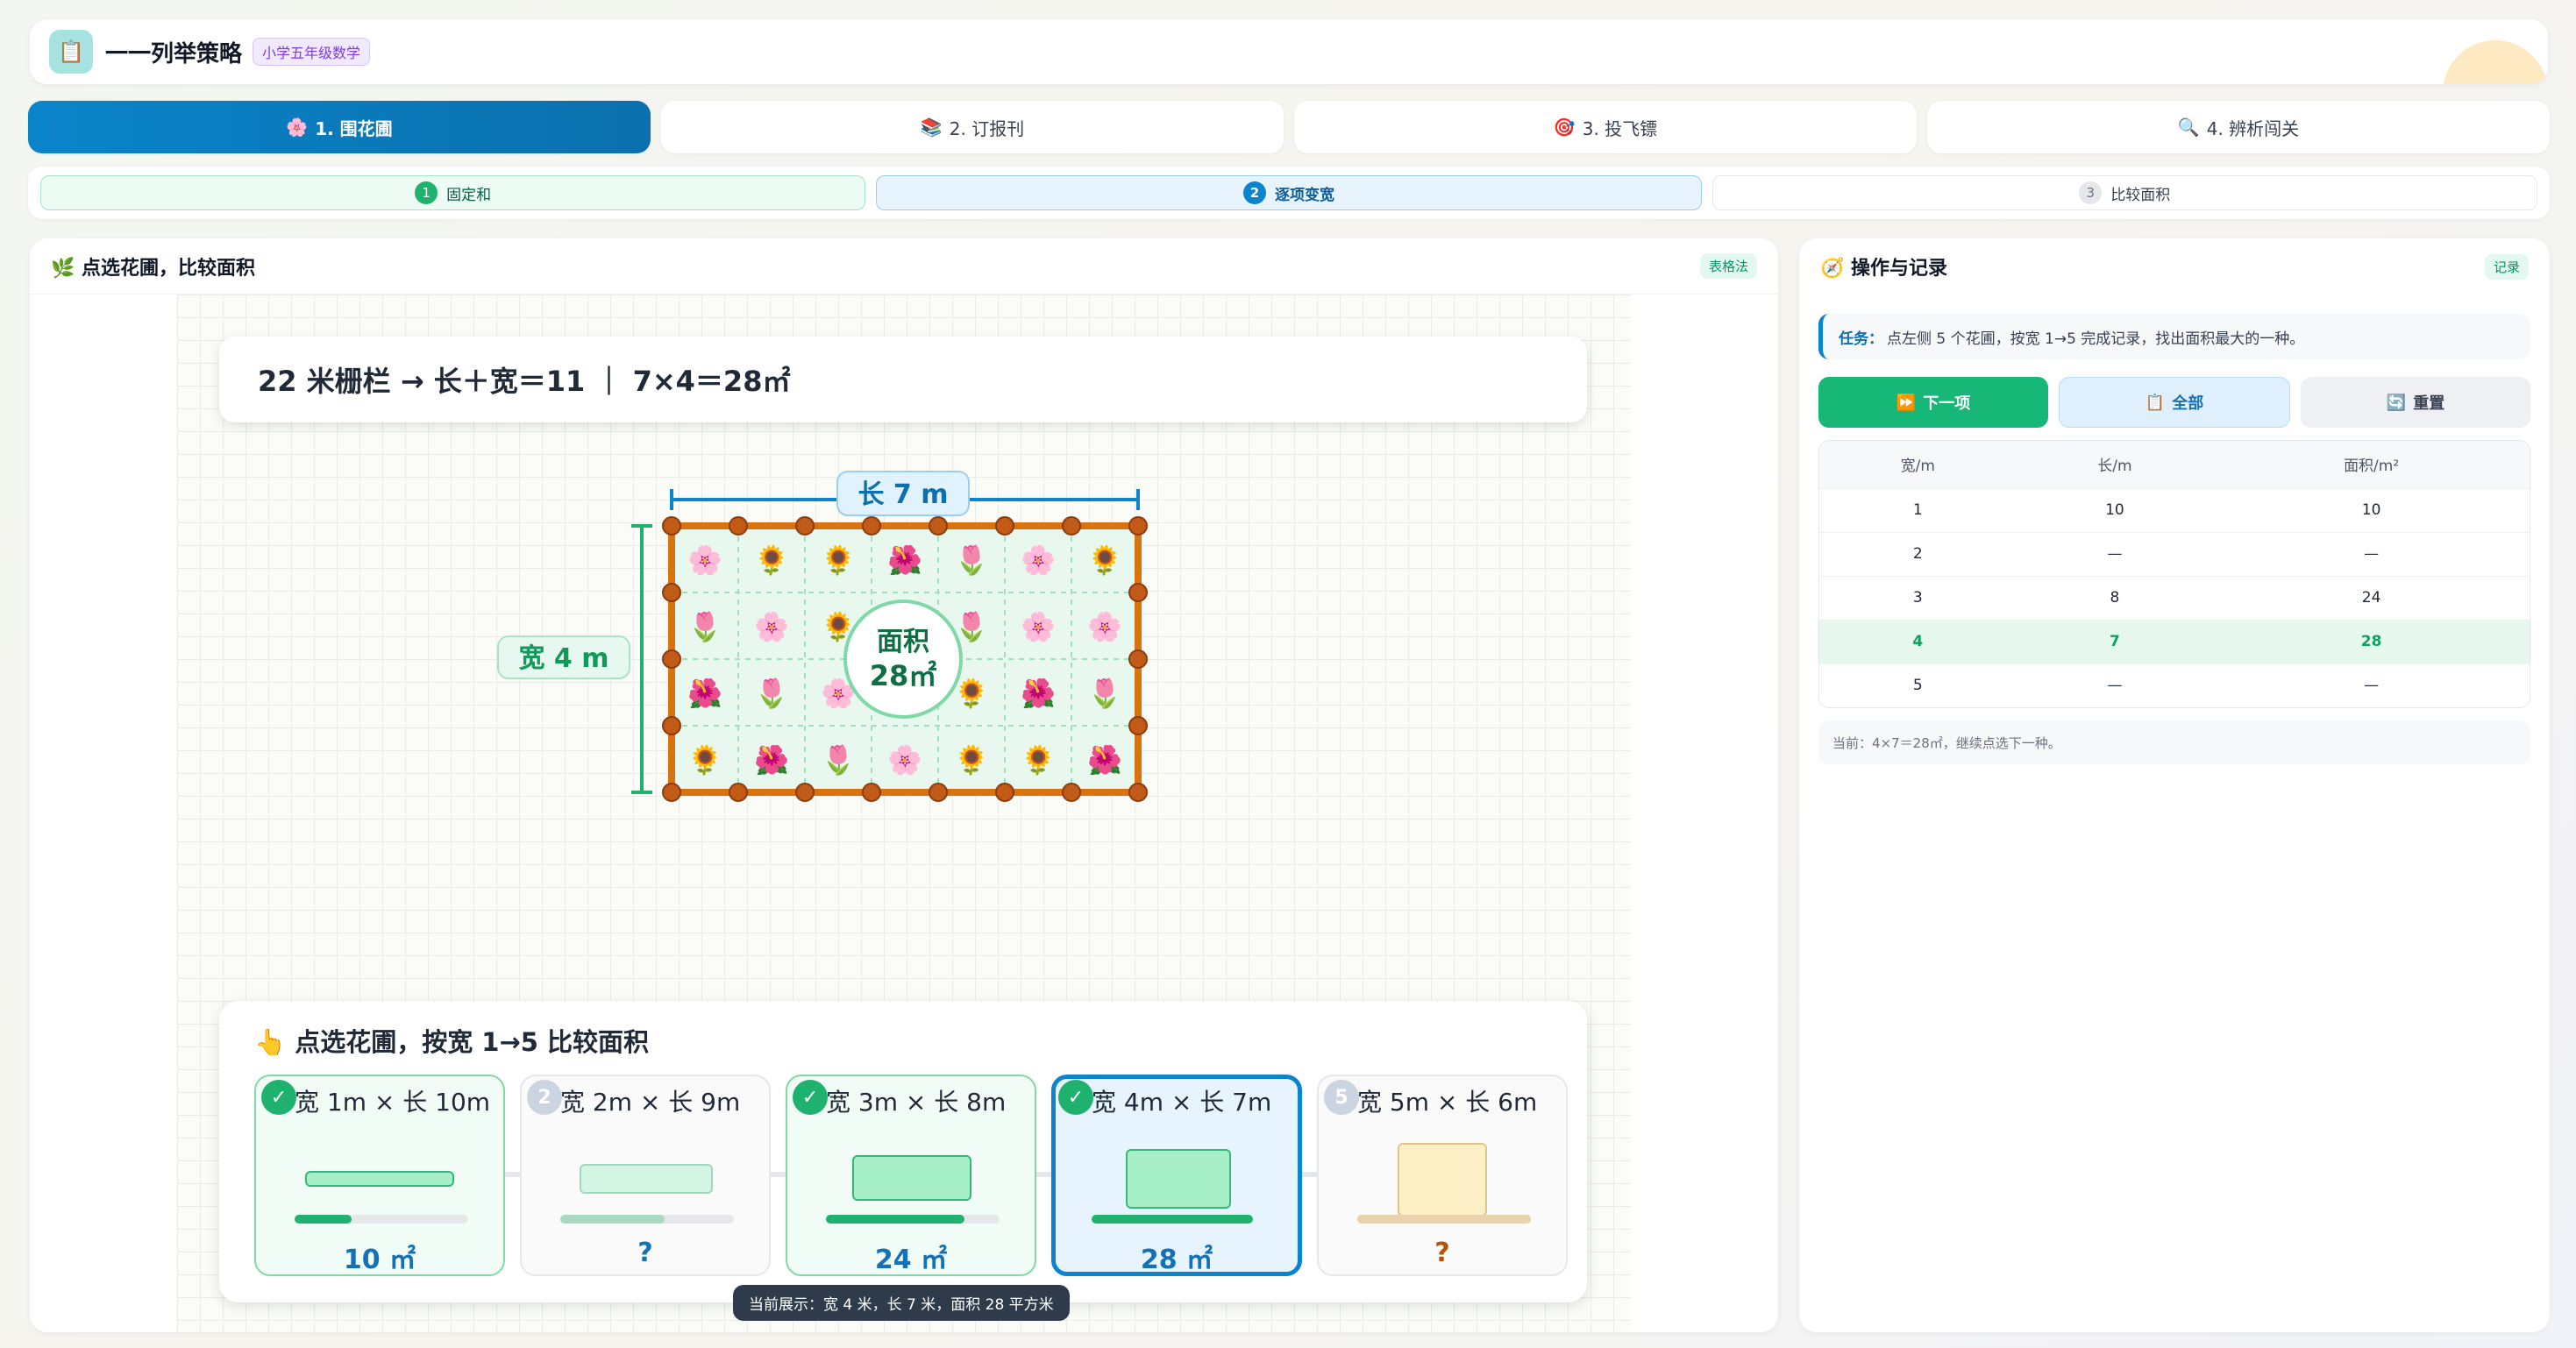 The height and width of the screenshot is (1348, 2576). What do you see at coordinates (1918, 553) in the screenshot?
I see `table-cell: 2` at bounding box center [1918, 553].